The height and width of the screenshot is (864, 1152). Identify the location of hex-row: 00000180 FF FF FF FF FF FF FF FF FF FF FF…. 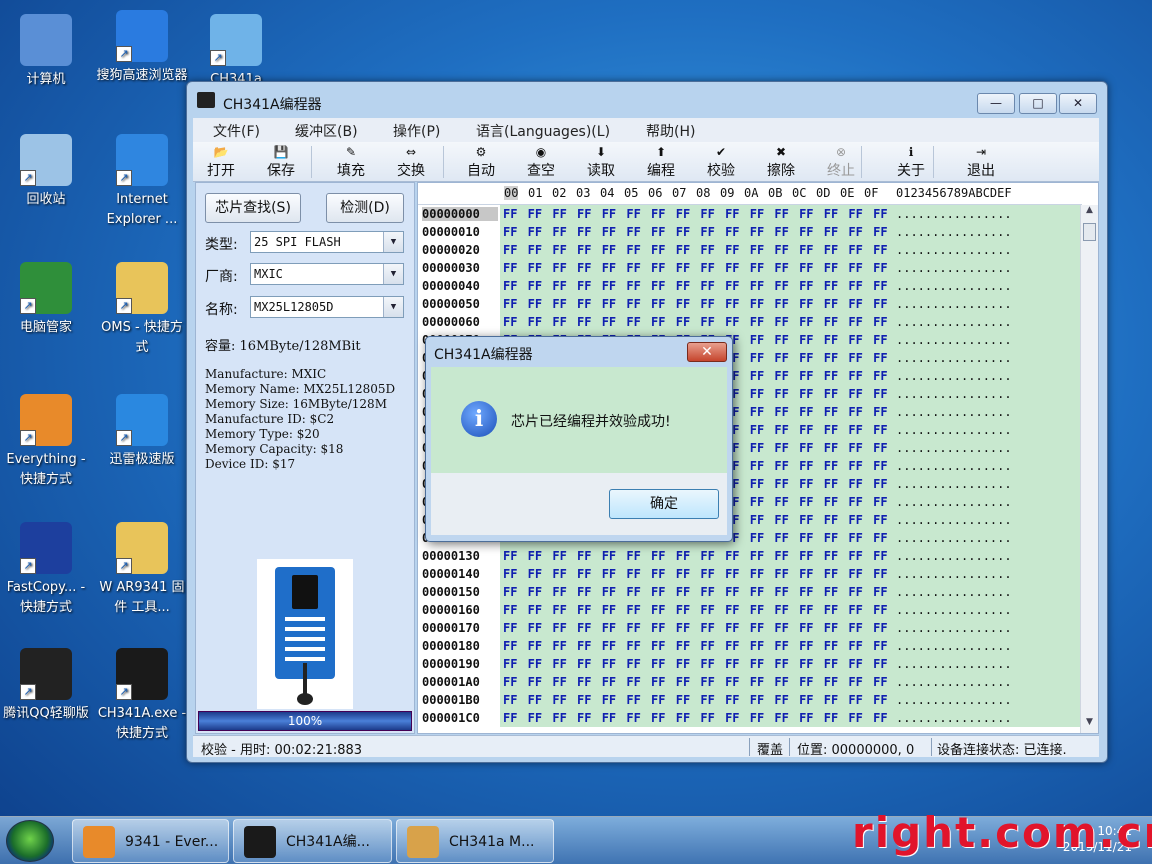
(750, 646).